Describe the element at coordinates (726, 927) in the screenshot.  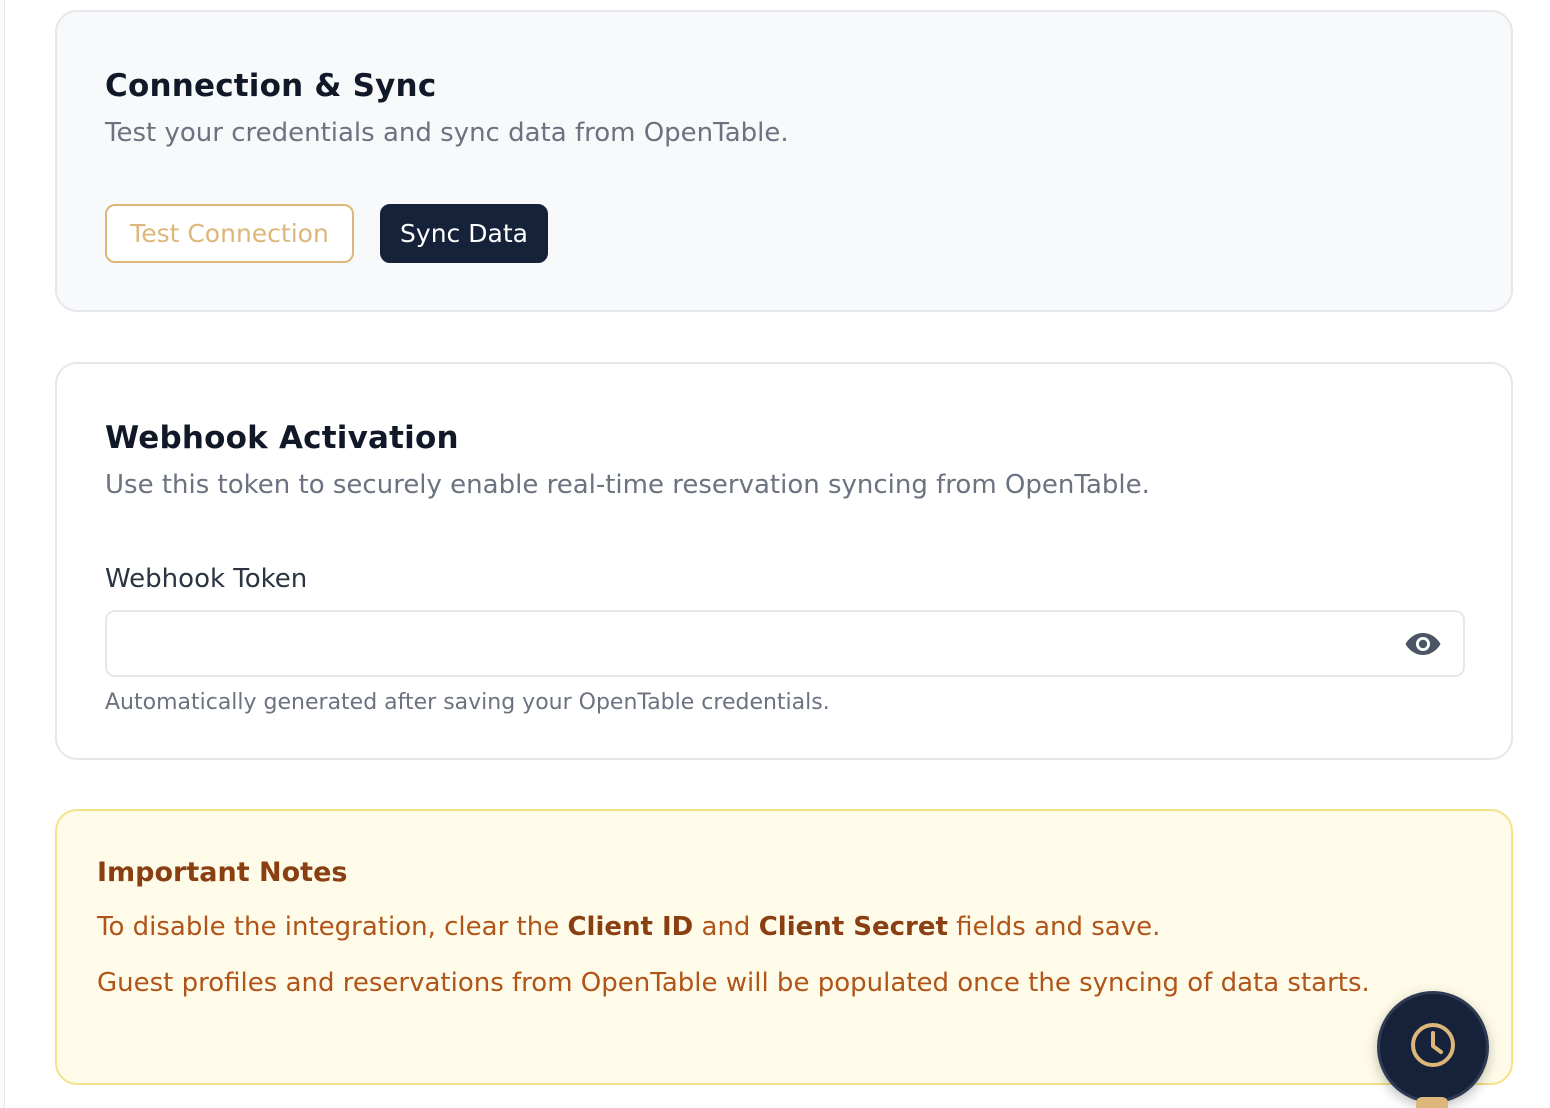
I see `note-text: and` at that location.